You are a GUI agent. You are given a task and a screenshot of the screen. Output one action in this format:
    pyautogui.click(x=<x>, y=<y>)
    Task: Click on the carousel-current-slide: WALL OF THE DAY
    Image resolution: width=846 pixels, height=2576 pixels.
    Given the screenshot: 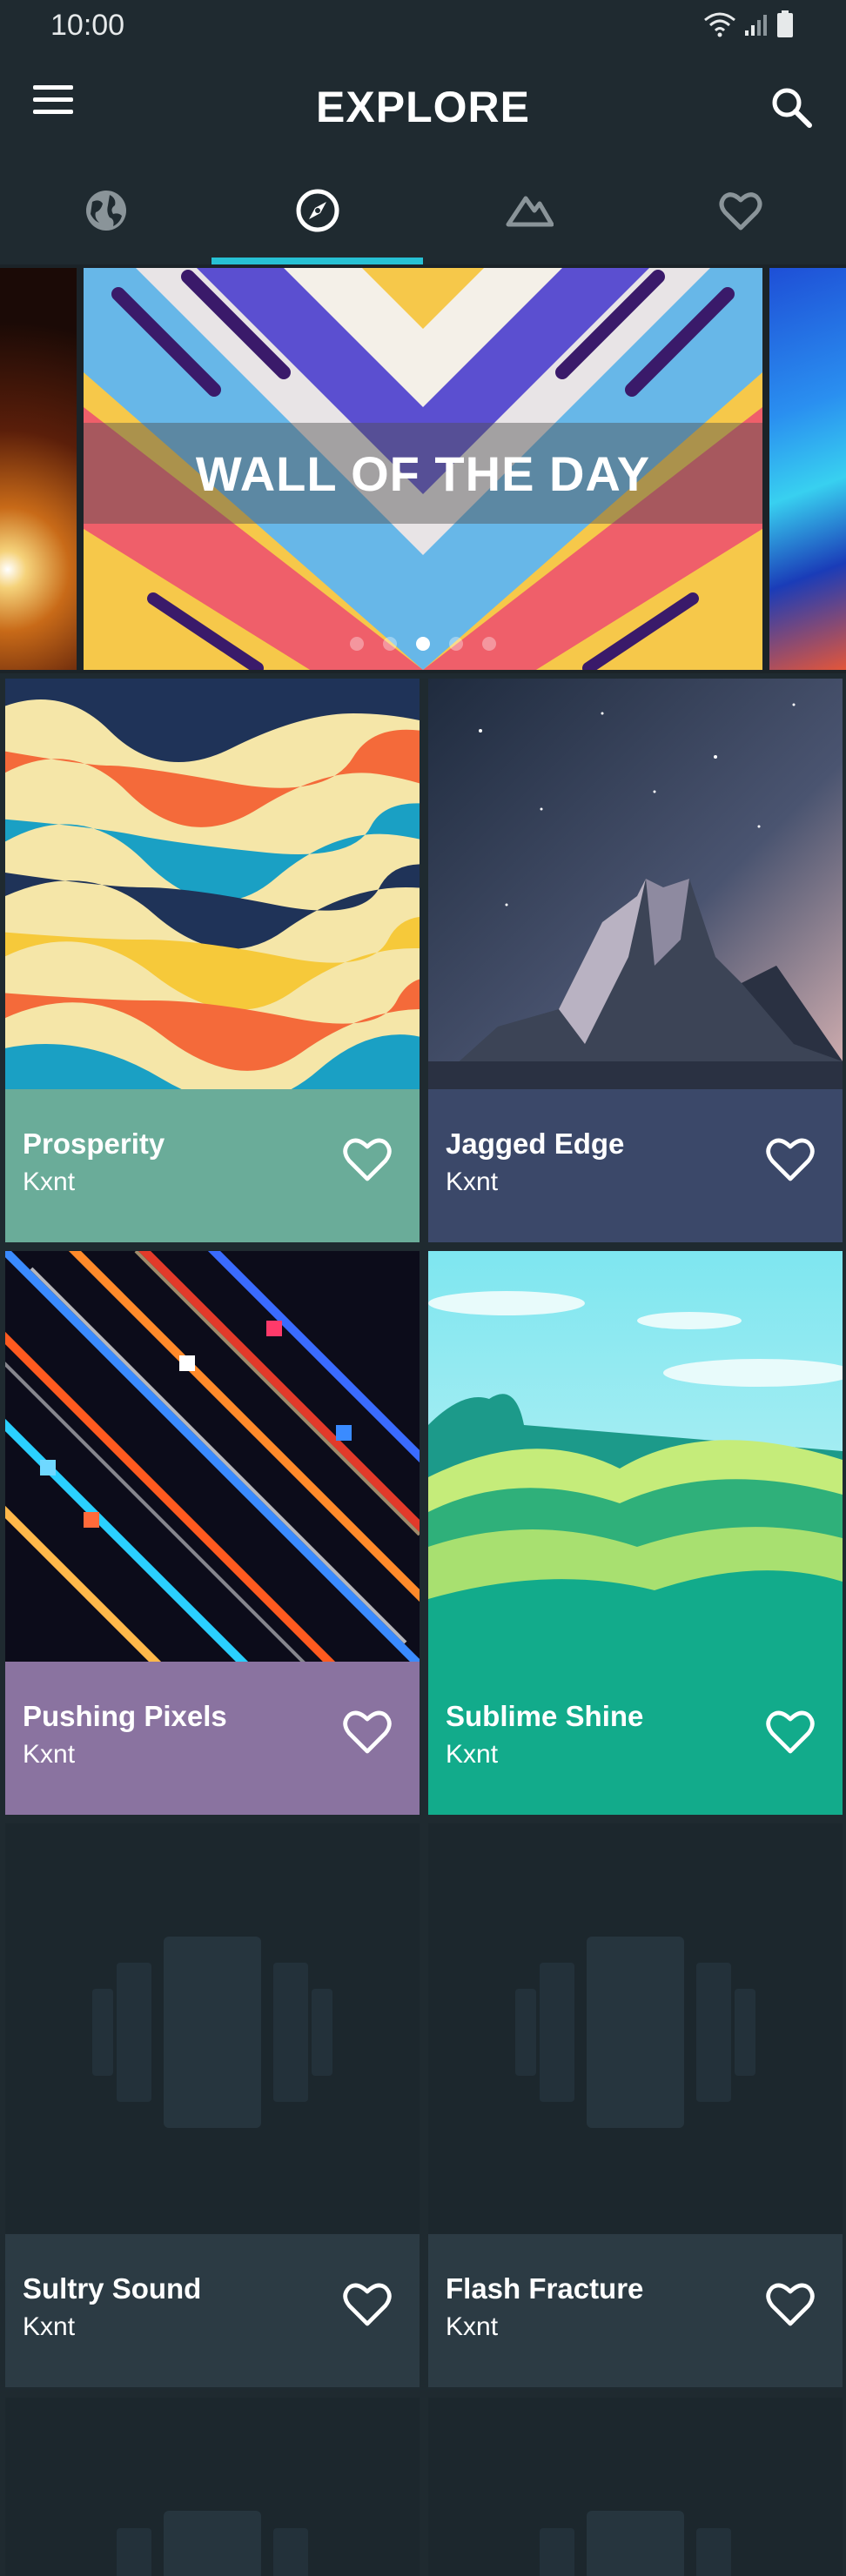 What is the action you would take?
    pyautogui.click(x=423, y=469)
    